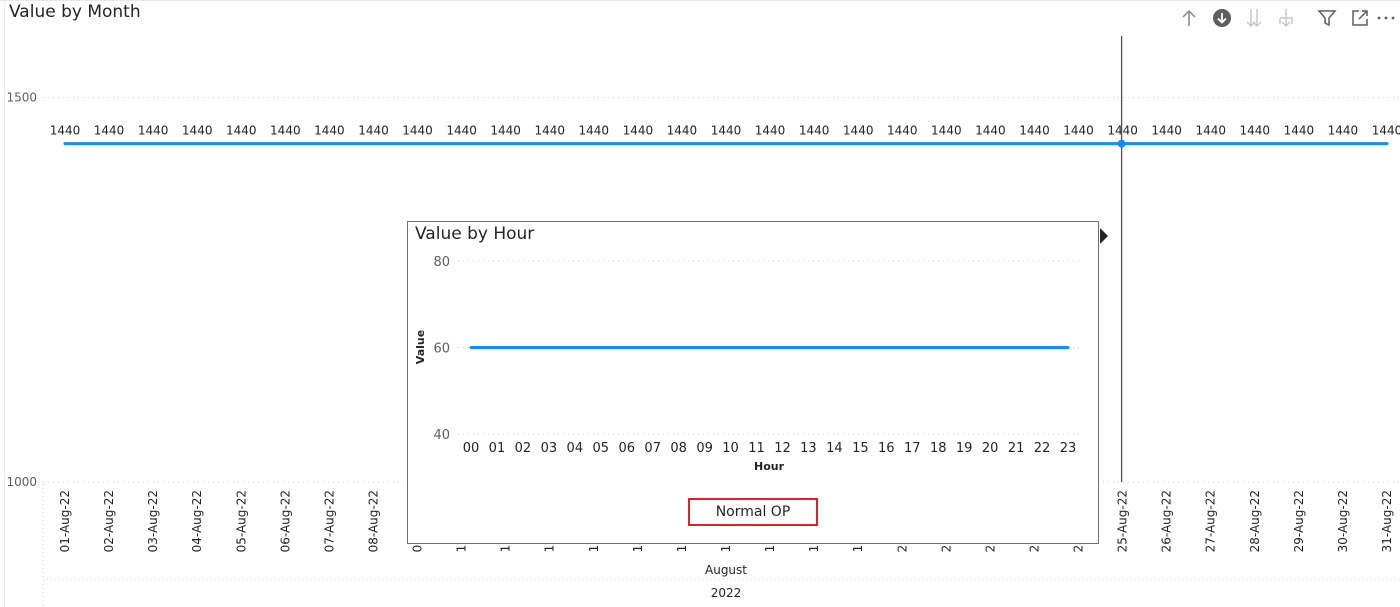 The image size is (1400, 607). I want to click on x-month-label: August, so click(726, 570).